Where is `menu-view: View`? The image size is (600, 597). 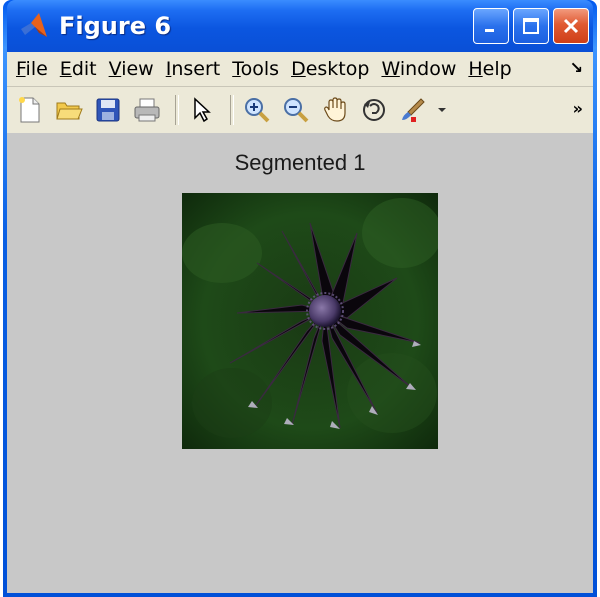 menu-view: View is located at coordinates (131, 69).